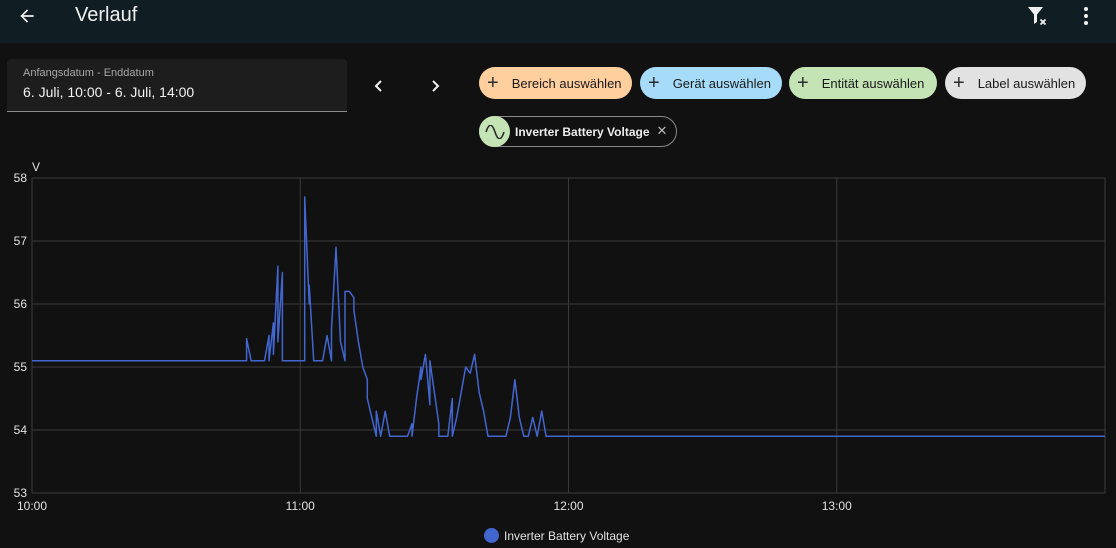 This screenshot has height=548, width=1116. I want to click on filter-remove-icon, so click(1037, 16).